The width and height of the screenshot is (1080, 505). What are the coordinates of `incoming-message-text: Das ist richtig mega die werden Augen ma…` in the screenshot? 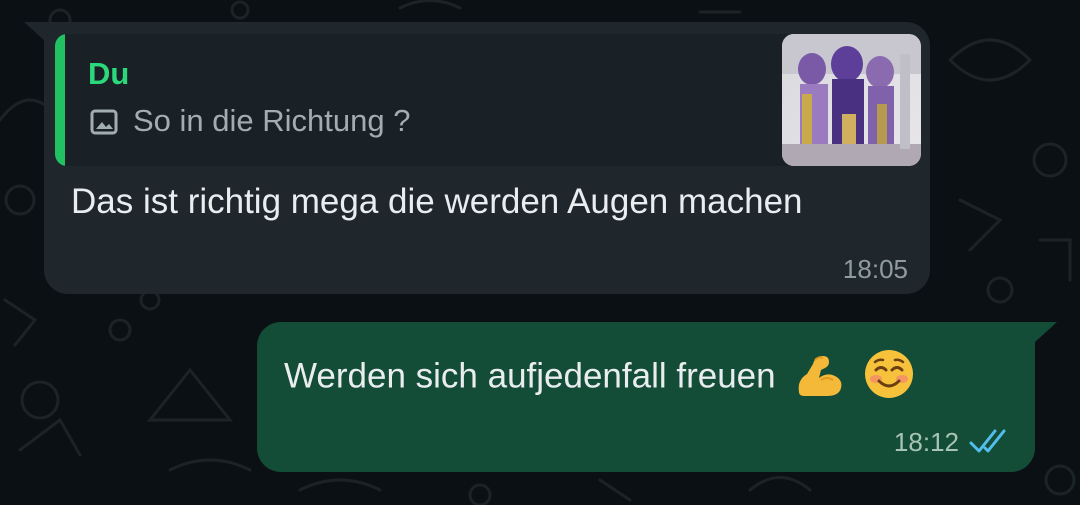 It's located at (437, 201).